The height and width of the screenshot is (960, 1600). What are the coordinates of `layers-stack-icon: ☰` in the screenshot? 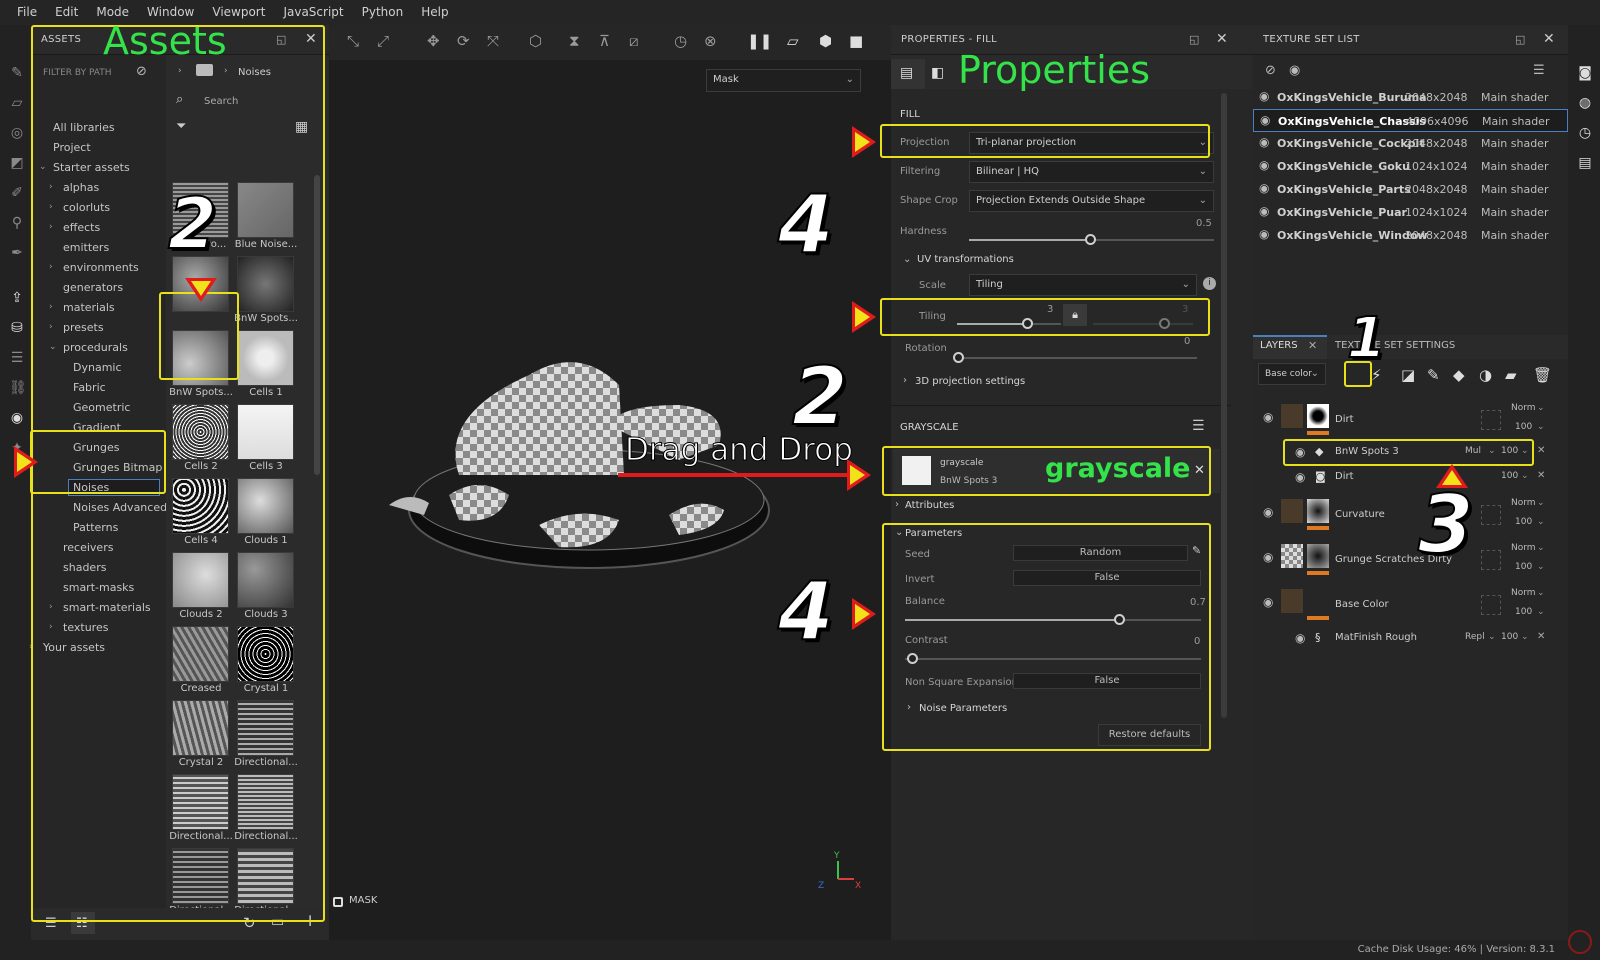 It's located at (17, 358).